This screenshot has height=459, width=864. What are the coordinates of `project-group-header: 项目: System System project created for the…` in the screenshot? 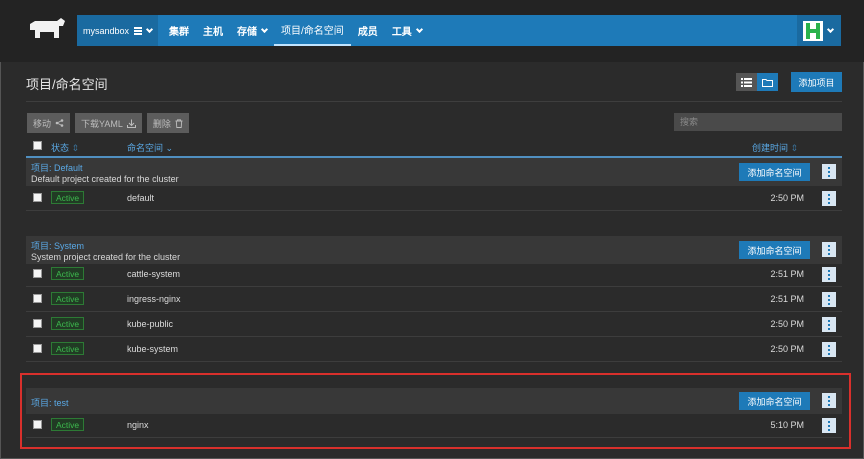 It's located at (434, 250).